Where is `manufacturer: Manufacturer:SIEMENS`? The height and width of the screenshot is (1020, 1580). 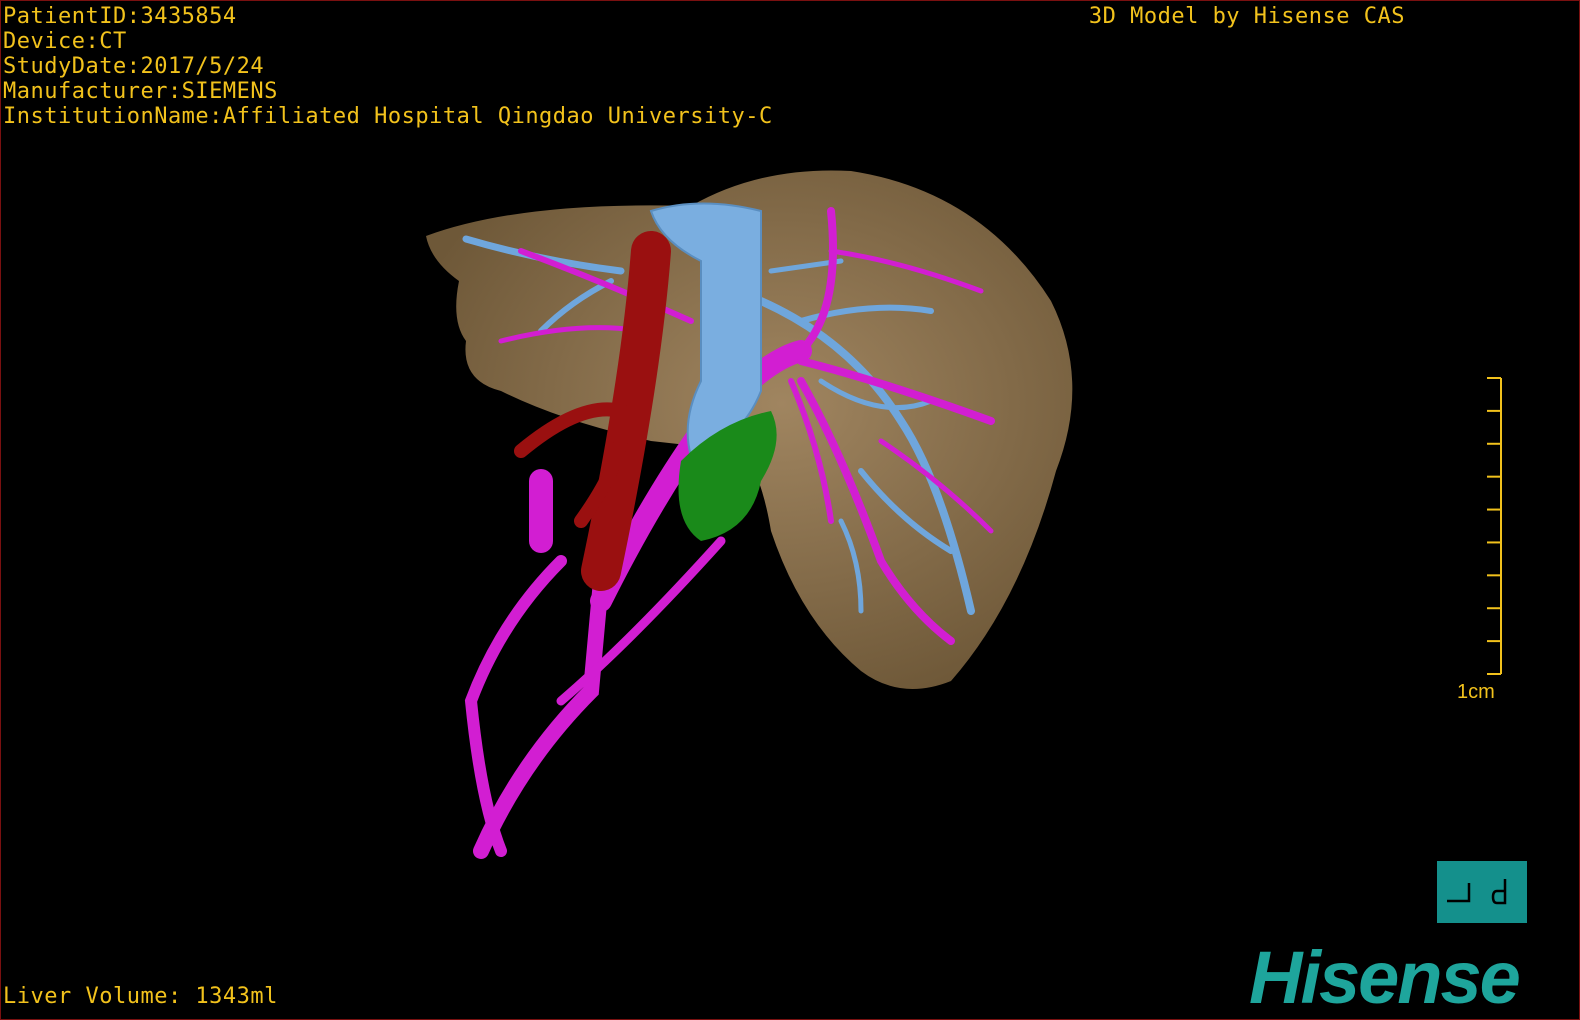 manufacturer: Manufacturer:SIEMENS is located at coordinates (140, 91).